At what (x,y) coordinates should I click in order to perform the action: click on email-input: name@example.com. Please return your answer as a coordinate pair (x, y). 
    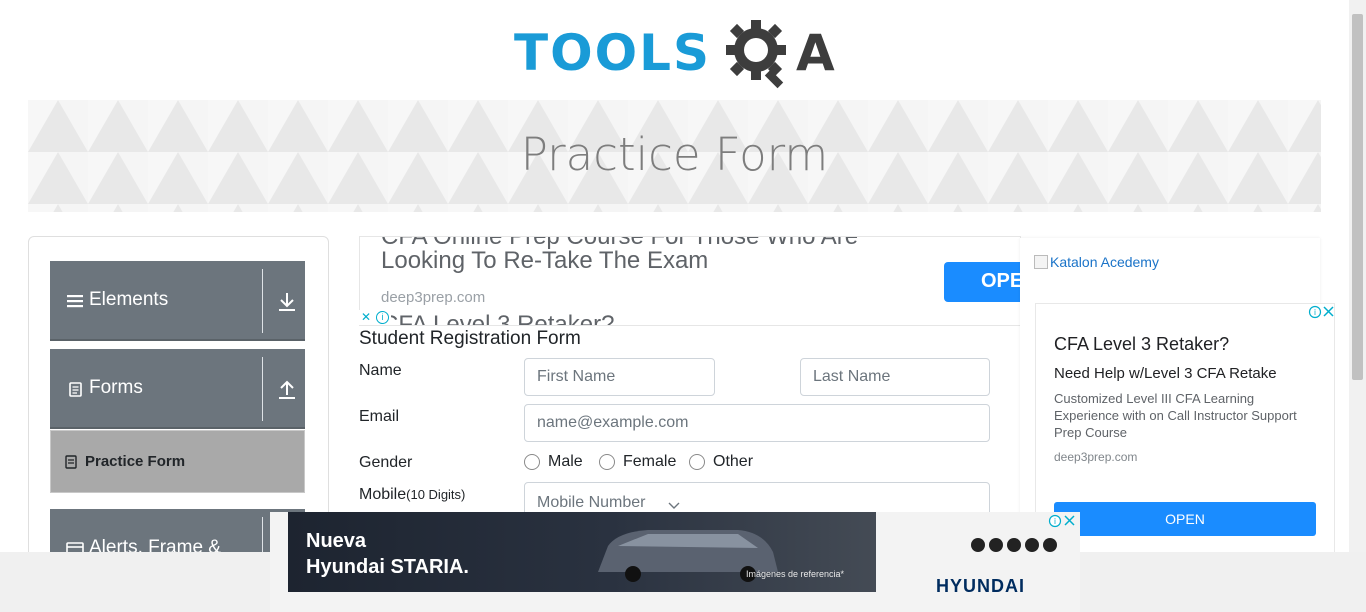
    Looking at the image, I should click on (757, 423).